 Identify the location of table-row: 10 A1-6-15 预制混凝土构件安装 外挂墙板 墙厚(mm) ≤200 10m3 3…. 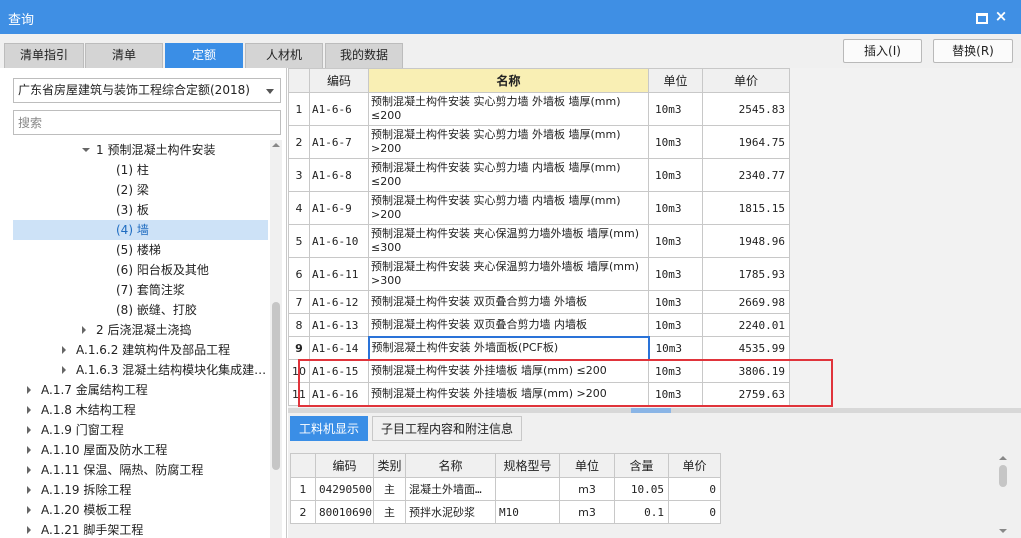
(539, 371).